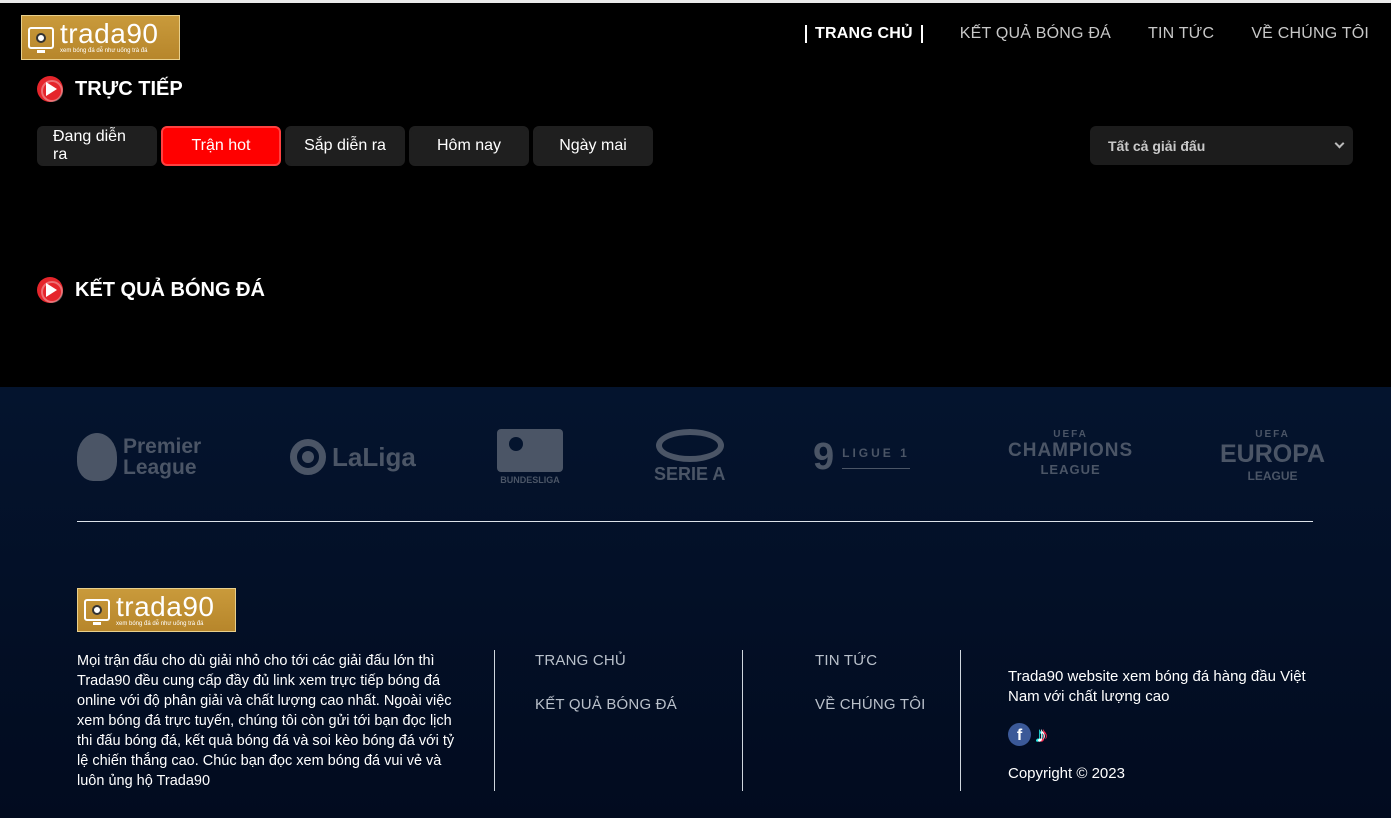 The width and height of the screenshot is (1391, 818). What do you see at coordinates (690, 474) in the screenshot?
I see `serie-a-text: SERIE A` at bounding box center [690, 474].